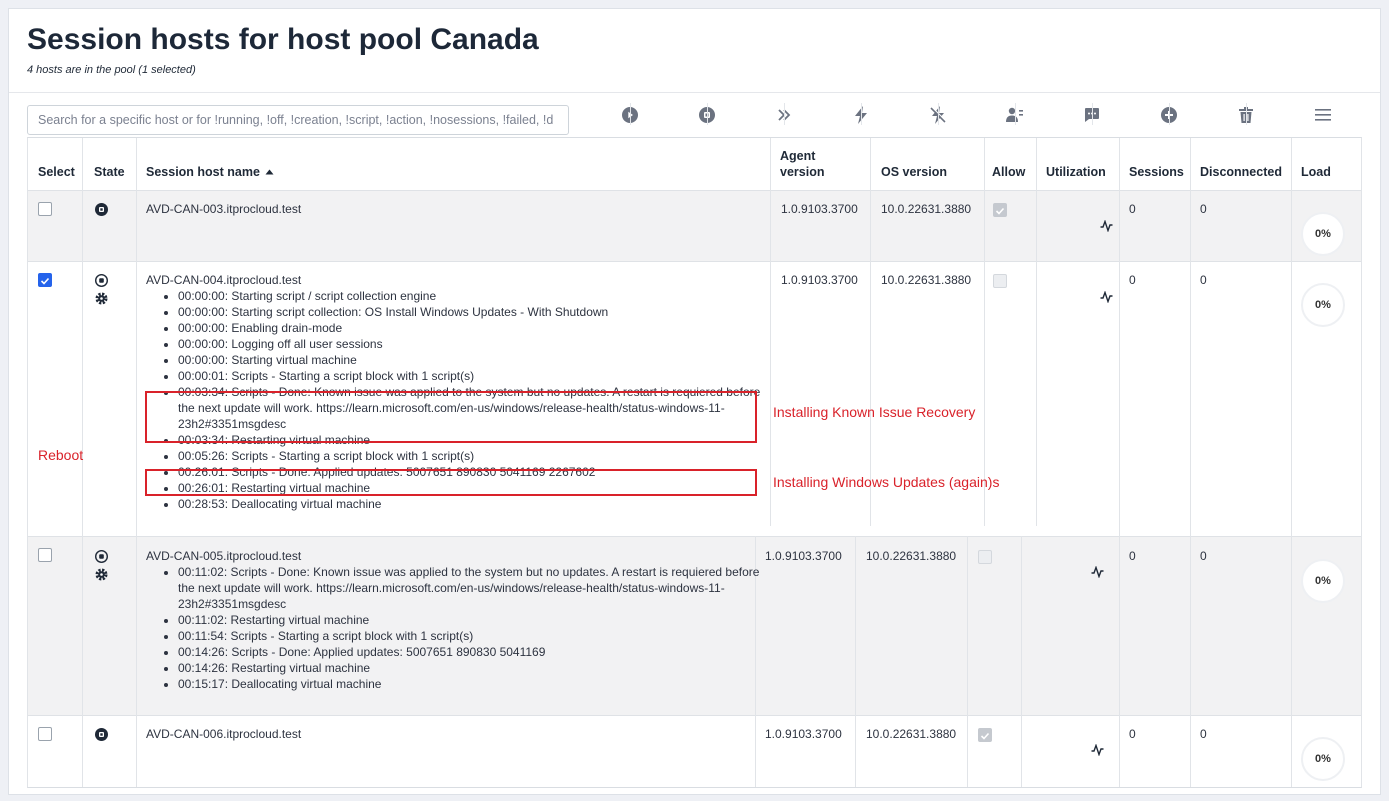 This screenshot has width=1389, height=801. I want to click on log-entry: 00:00:00: Starting virtual machine, so click(478, 360).